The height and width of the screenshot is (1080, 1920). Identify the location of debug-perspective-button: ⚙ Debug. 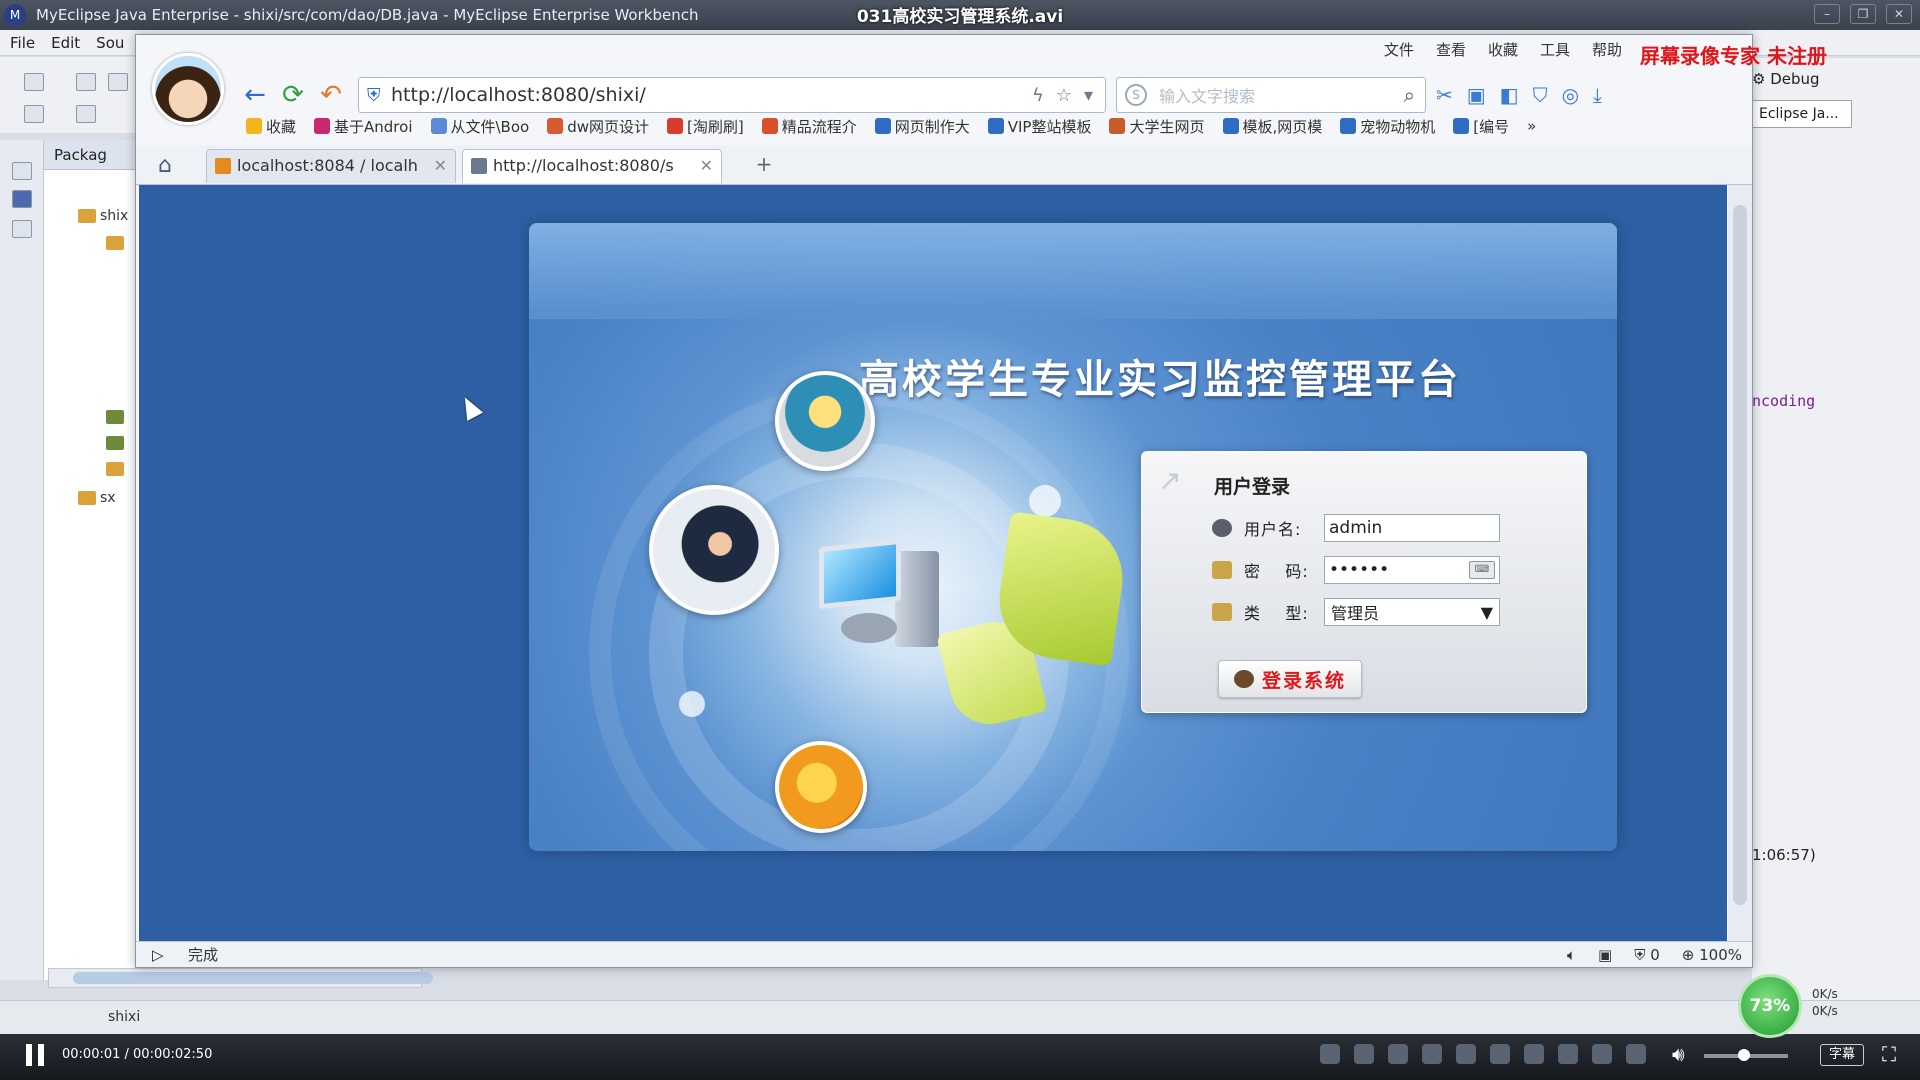
(1786, 79).